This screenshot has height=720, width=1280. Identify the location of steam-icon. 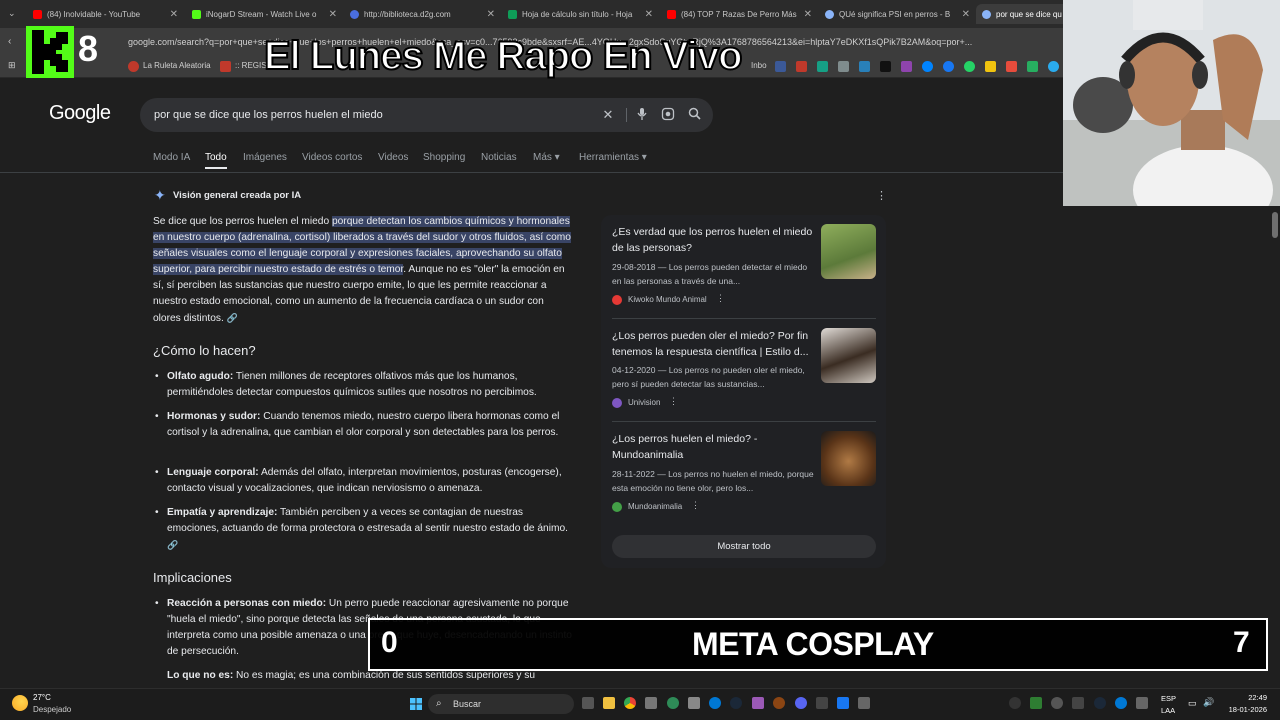
(736, 703).